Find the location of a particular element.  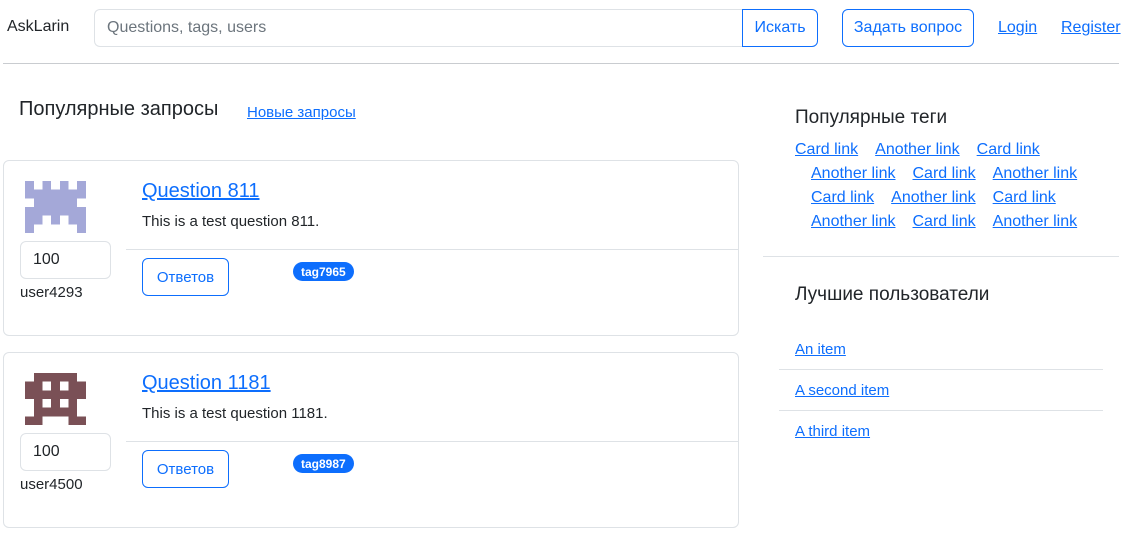

page-title: Популярные запросы is located at coordinates (119, 109).